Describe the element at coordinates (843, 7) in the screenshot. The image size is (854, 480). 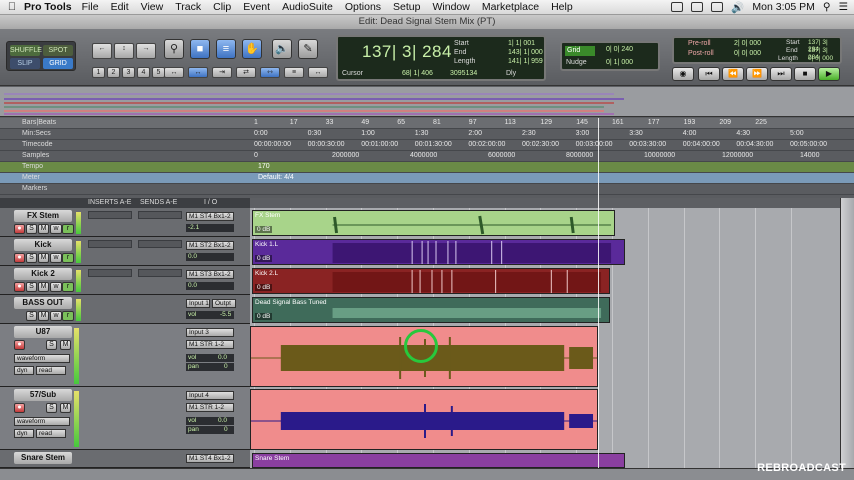
I see `list-icon: ☰` at that location.